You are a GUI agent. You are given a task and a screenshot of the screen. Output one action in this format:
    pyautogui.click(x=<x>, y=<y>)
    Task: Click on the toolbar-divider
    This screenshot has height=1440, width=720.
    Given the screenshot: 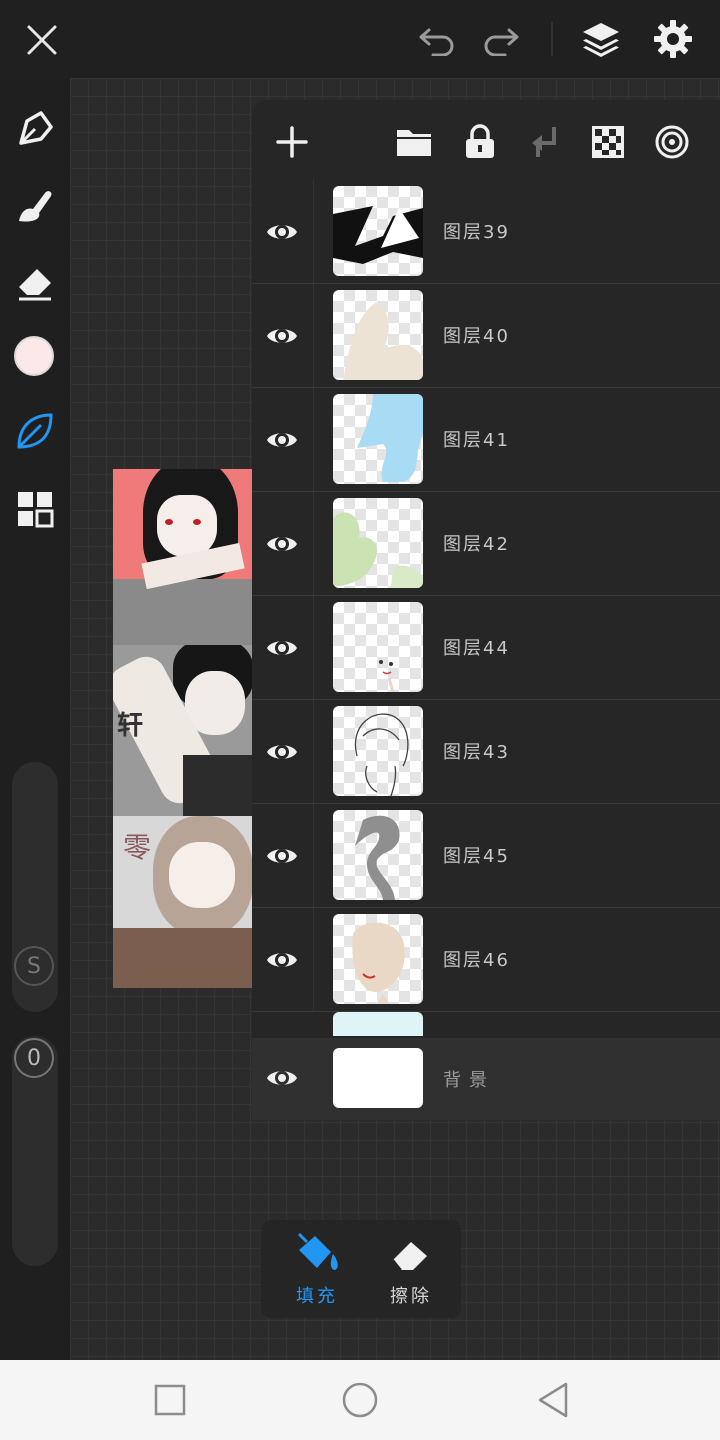 What is the action you would take?
    pyautogui.click(x=552, y=39)
    